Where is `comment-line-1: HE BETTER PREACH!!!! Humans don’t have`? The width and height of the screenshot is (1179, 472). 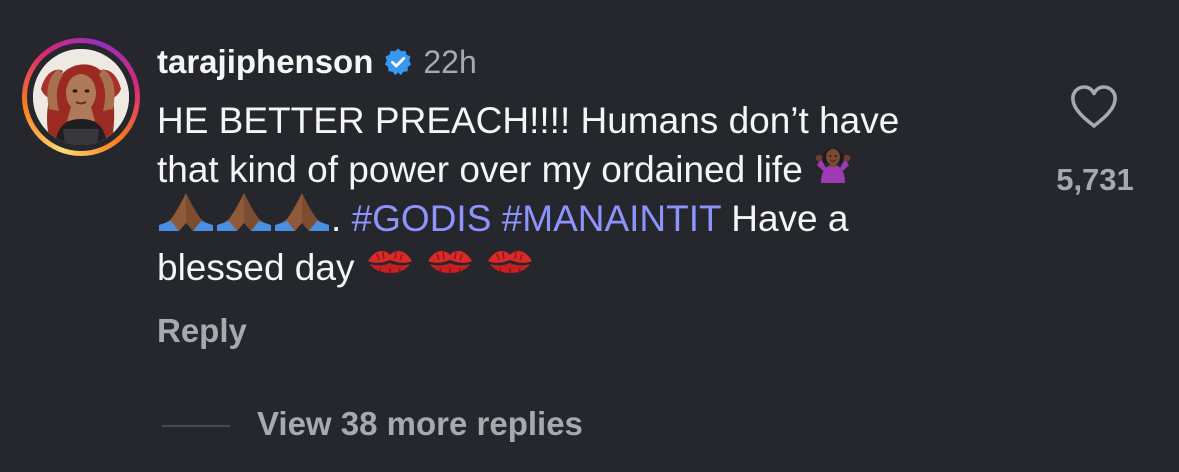
comment-line-1: HE BETTER PREACH!!!! Humans don’t have is located at coordinates (528, 120).